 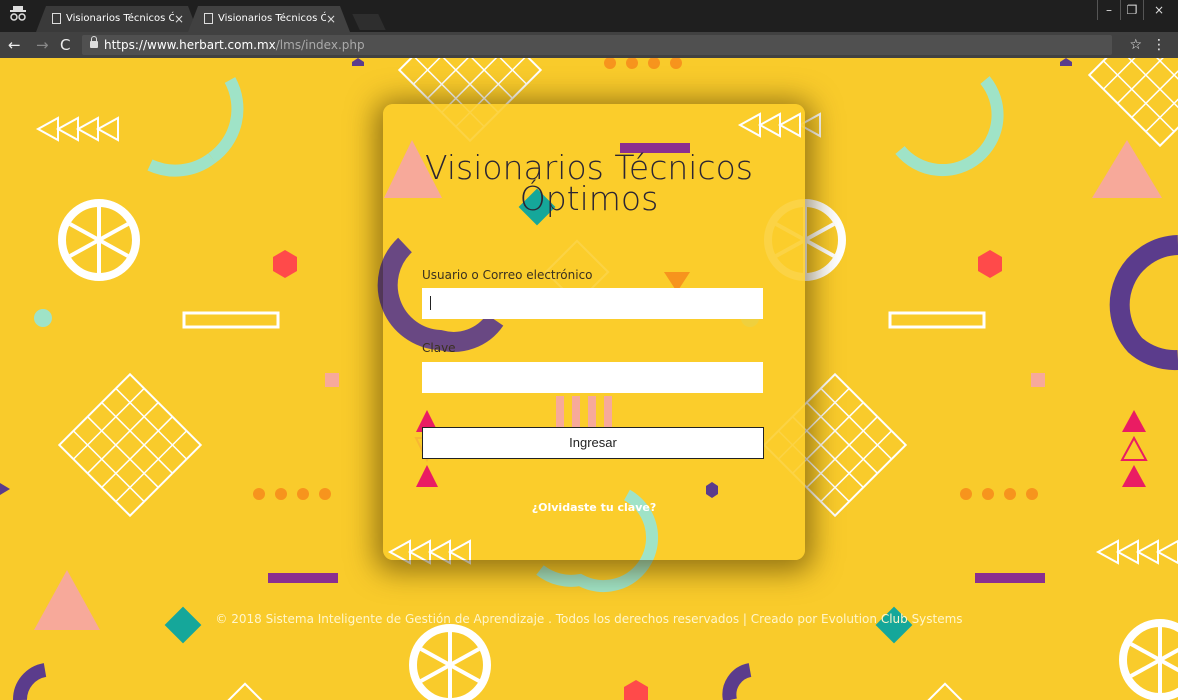 I want to click on browser-tab-2: Visionarios Técnicos Óptimos ×, so click(x=269, y=19).